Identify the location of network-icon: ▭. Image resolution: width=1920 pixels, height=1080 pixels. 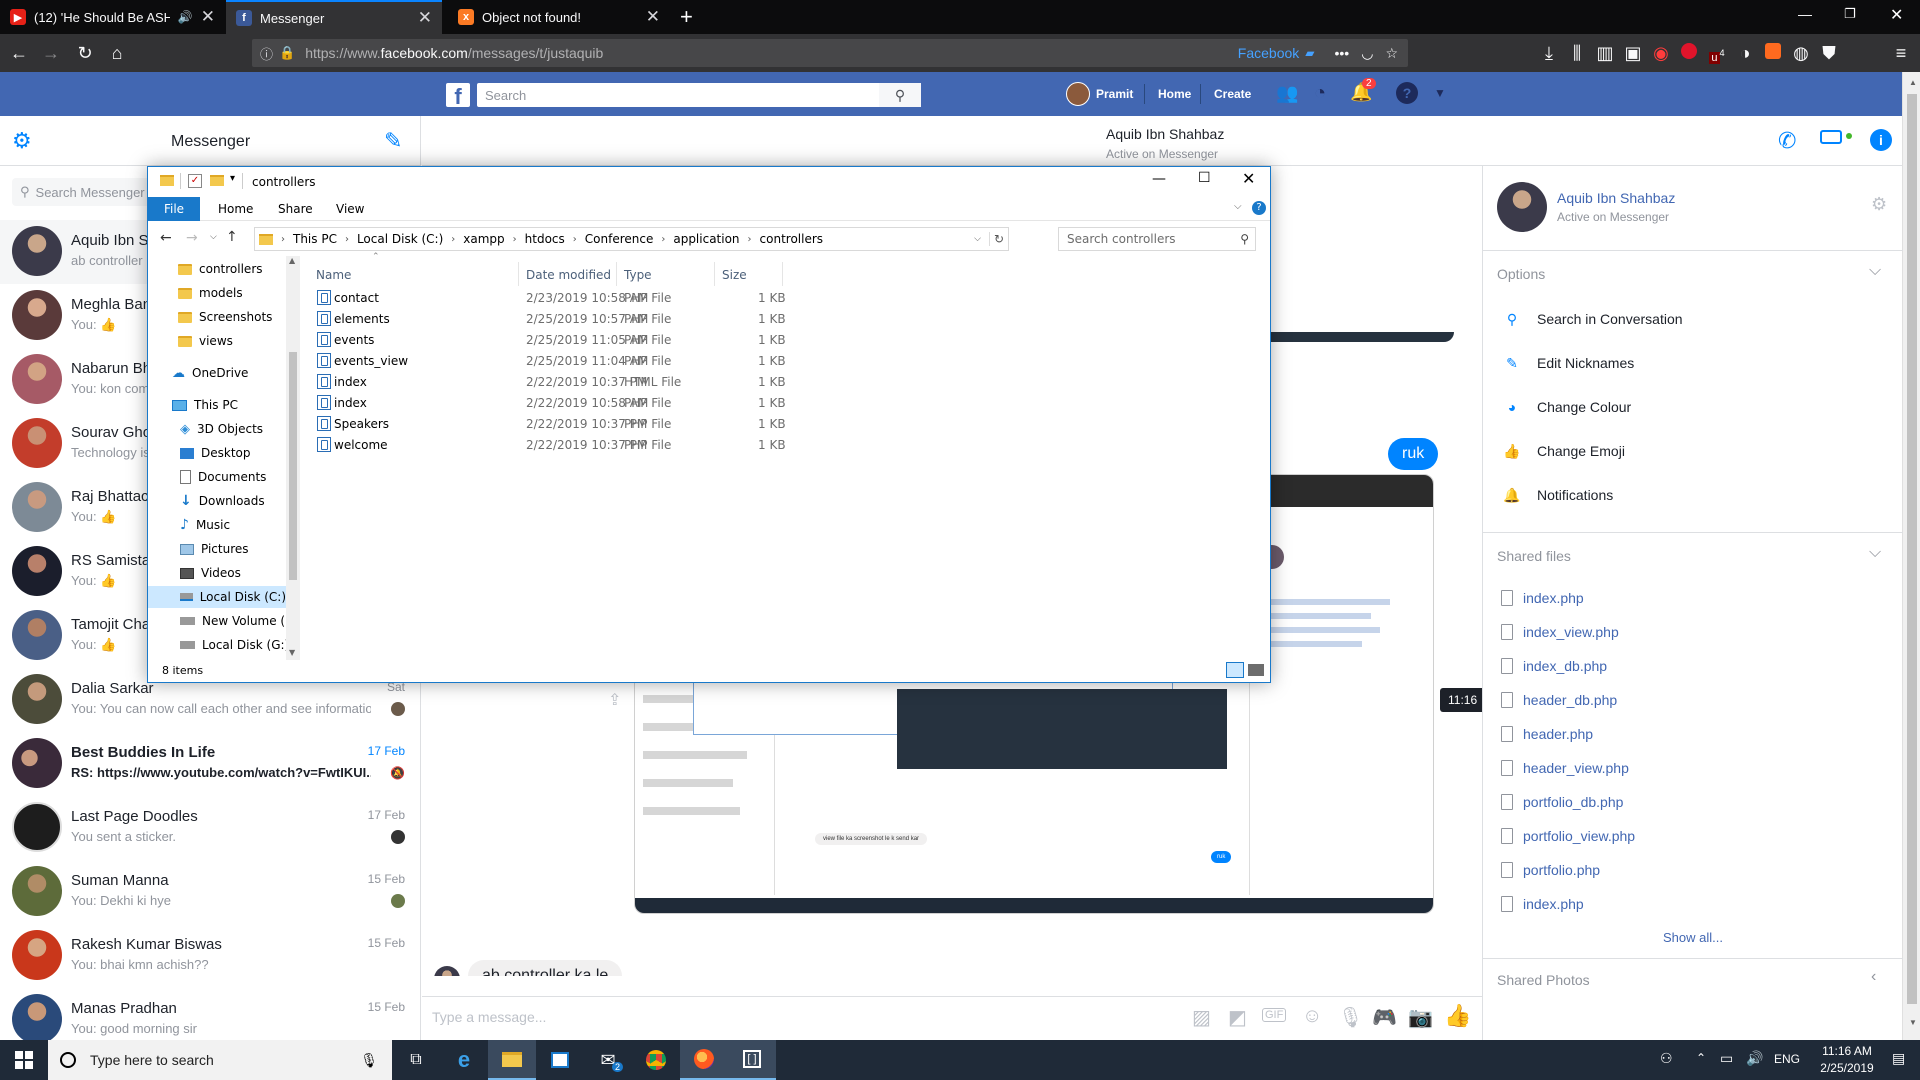
(1726, 1058).